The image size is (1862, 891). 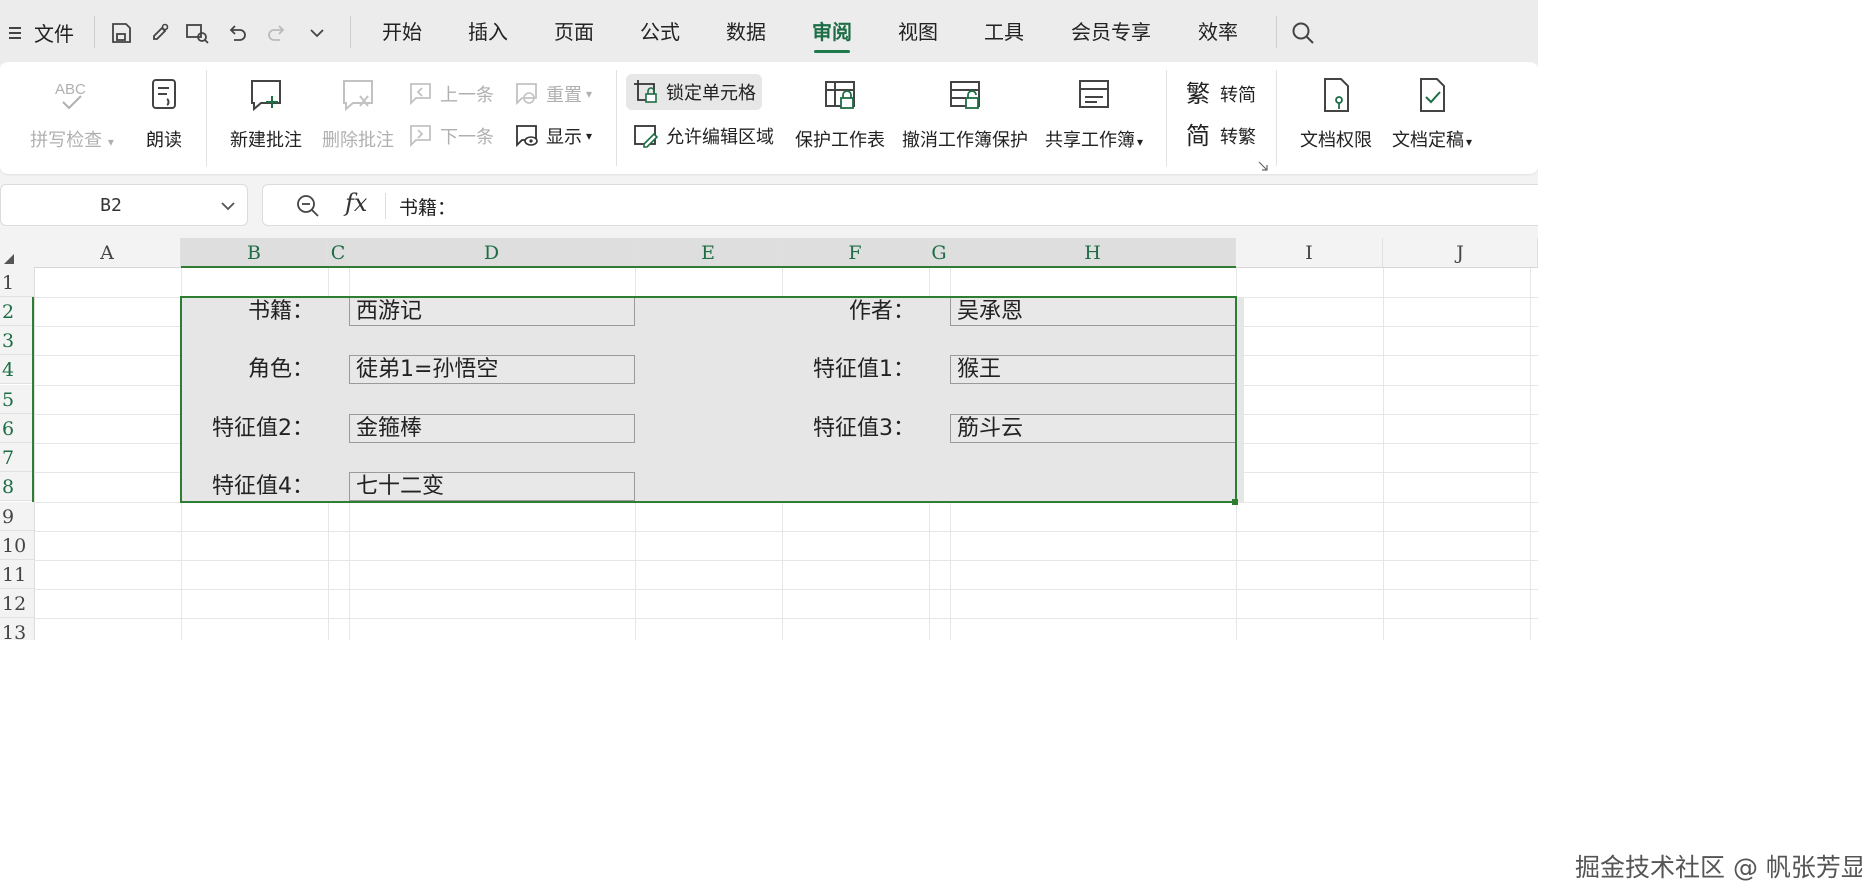 What do you see at coordinates (1336, 114) in the screenshot?
I see `doc-permissions-button: 文档权限` at bounding box center [1336, 114].